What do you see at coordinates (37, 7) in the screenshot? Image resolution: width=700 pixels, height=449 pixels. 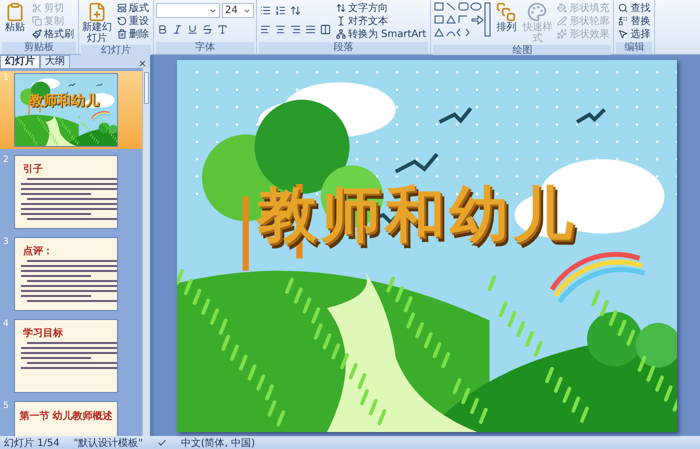 I see `scissors-icon` at bounding box center [37, 7].